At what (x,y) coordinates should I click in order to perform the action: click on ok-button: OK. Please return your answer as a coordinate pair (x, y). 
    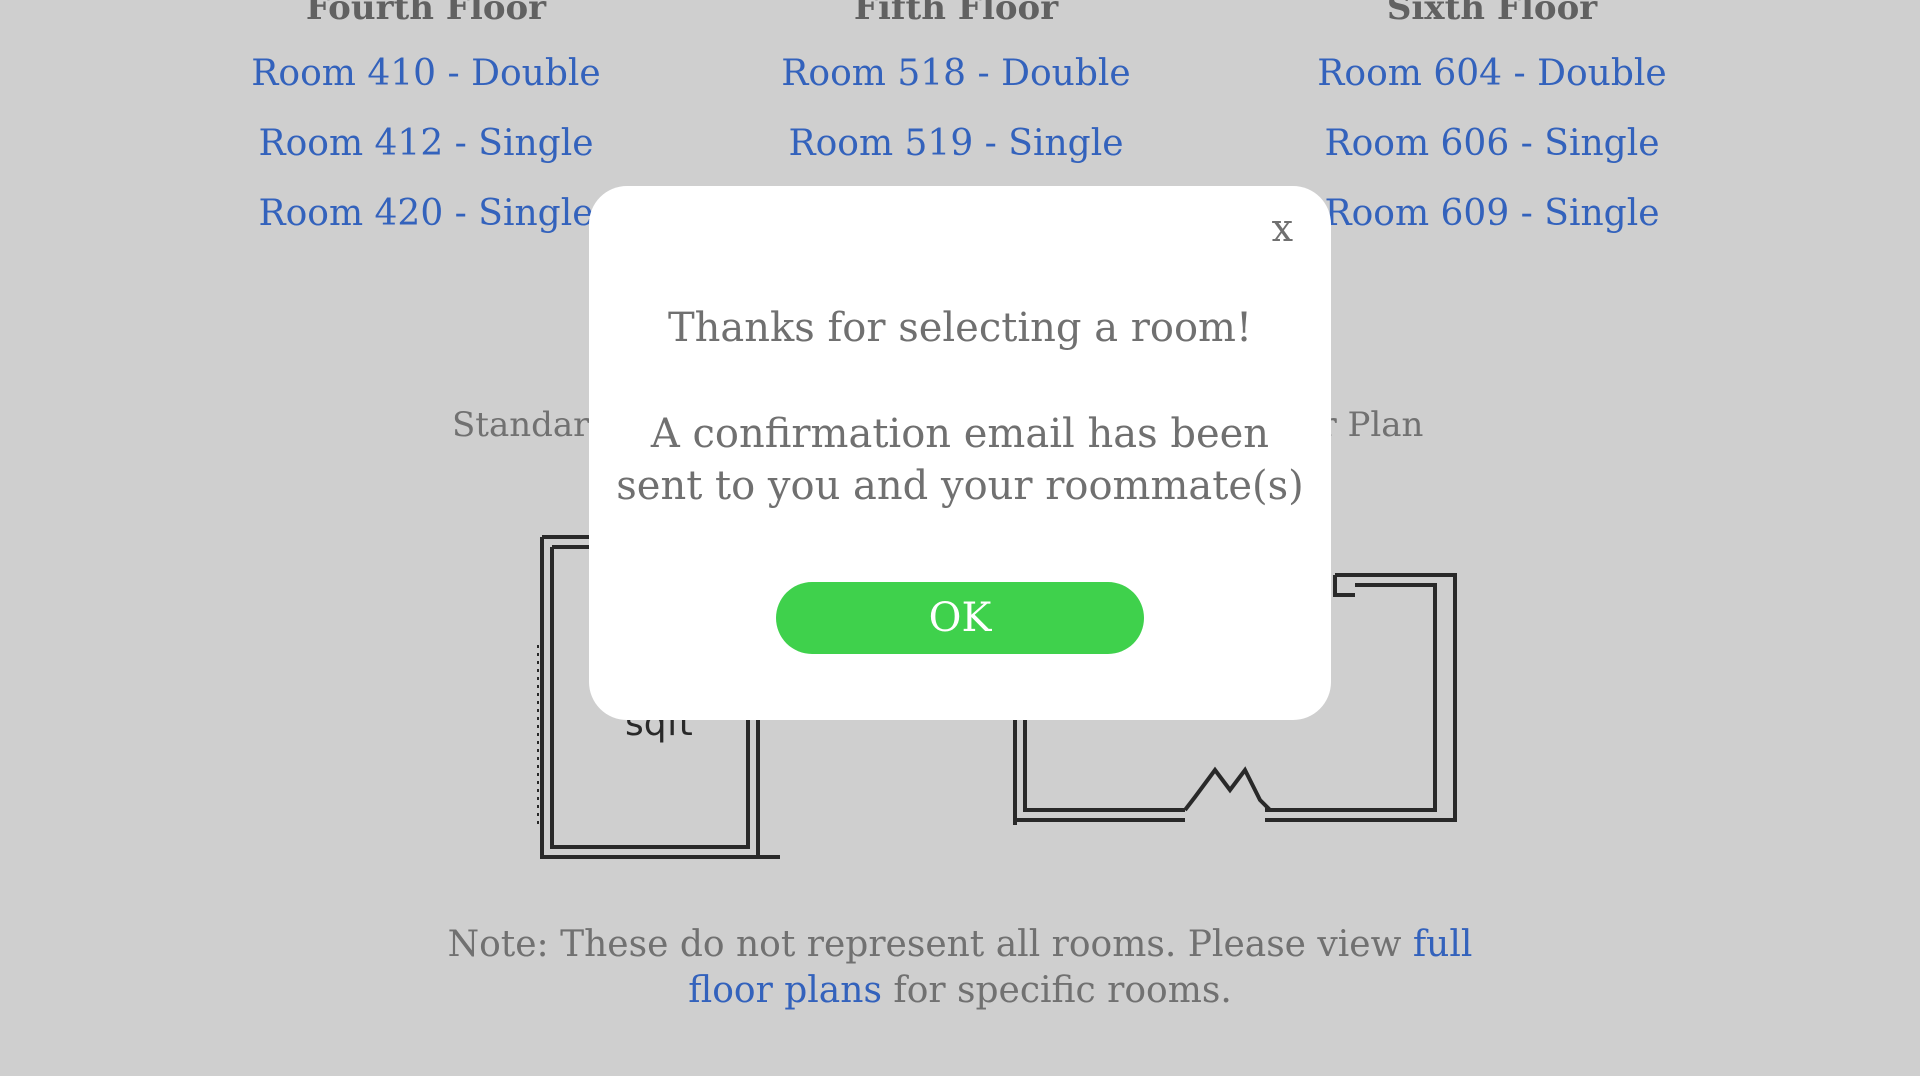
    Looking at the image, I should click on (960, 618).